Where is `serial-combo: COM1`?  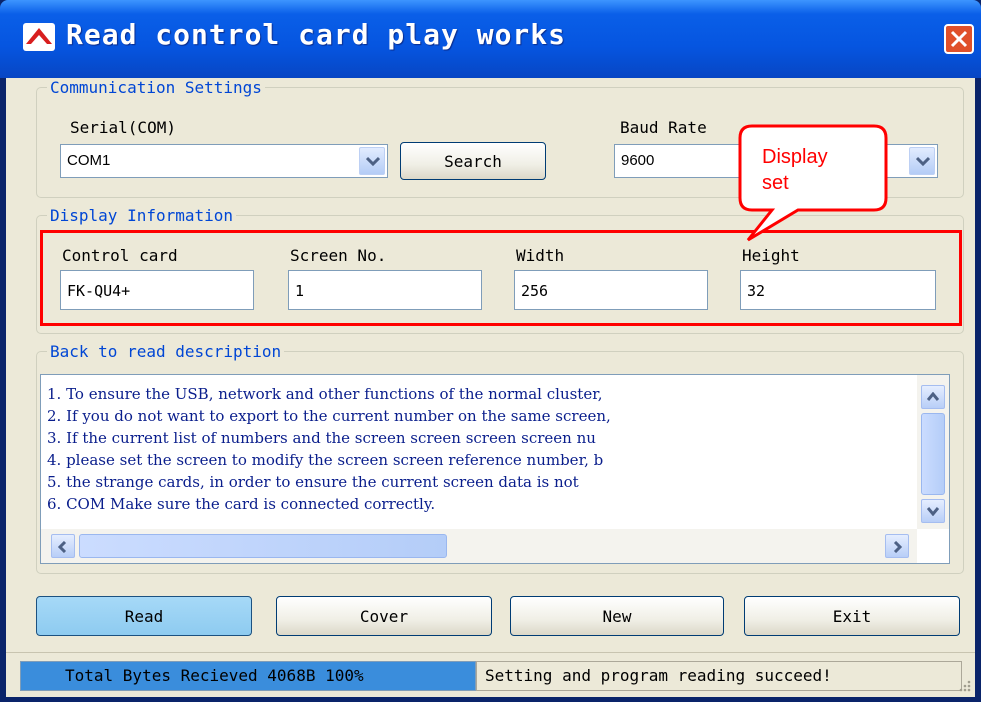
serial-combo: COM1 is located at coordinates (224, 161).